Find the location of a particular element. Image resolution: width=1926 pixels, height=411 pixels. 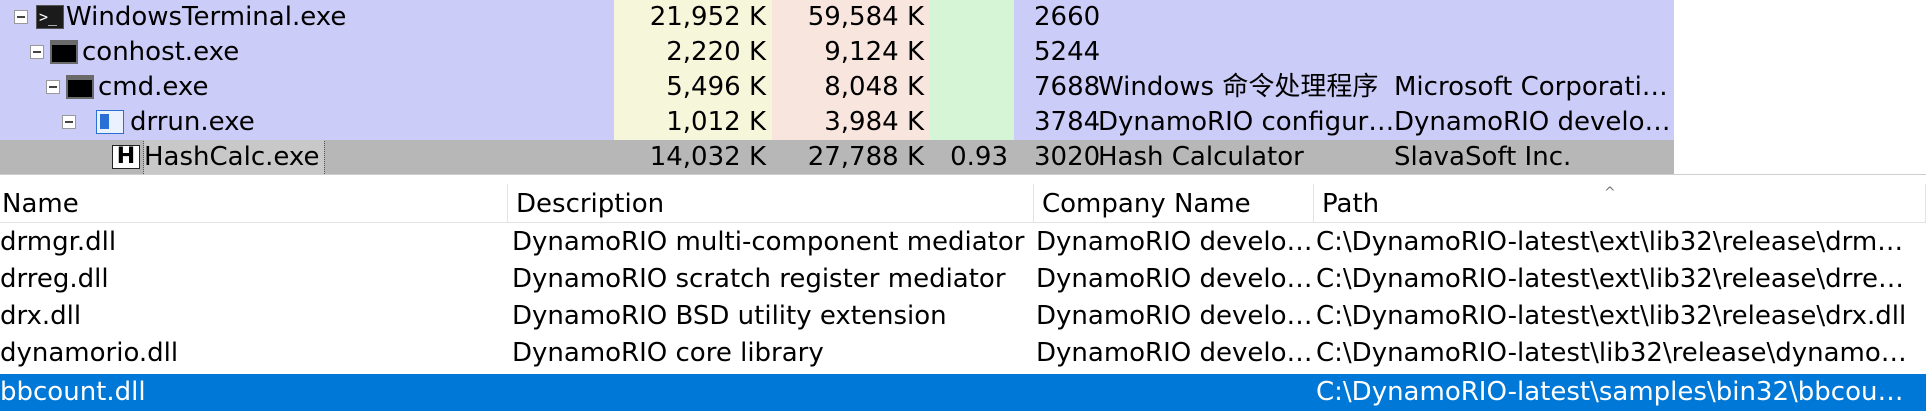

process-name-cell: drrun.exe is located at coordinates (307, 122).